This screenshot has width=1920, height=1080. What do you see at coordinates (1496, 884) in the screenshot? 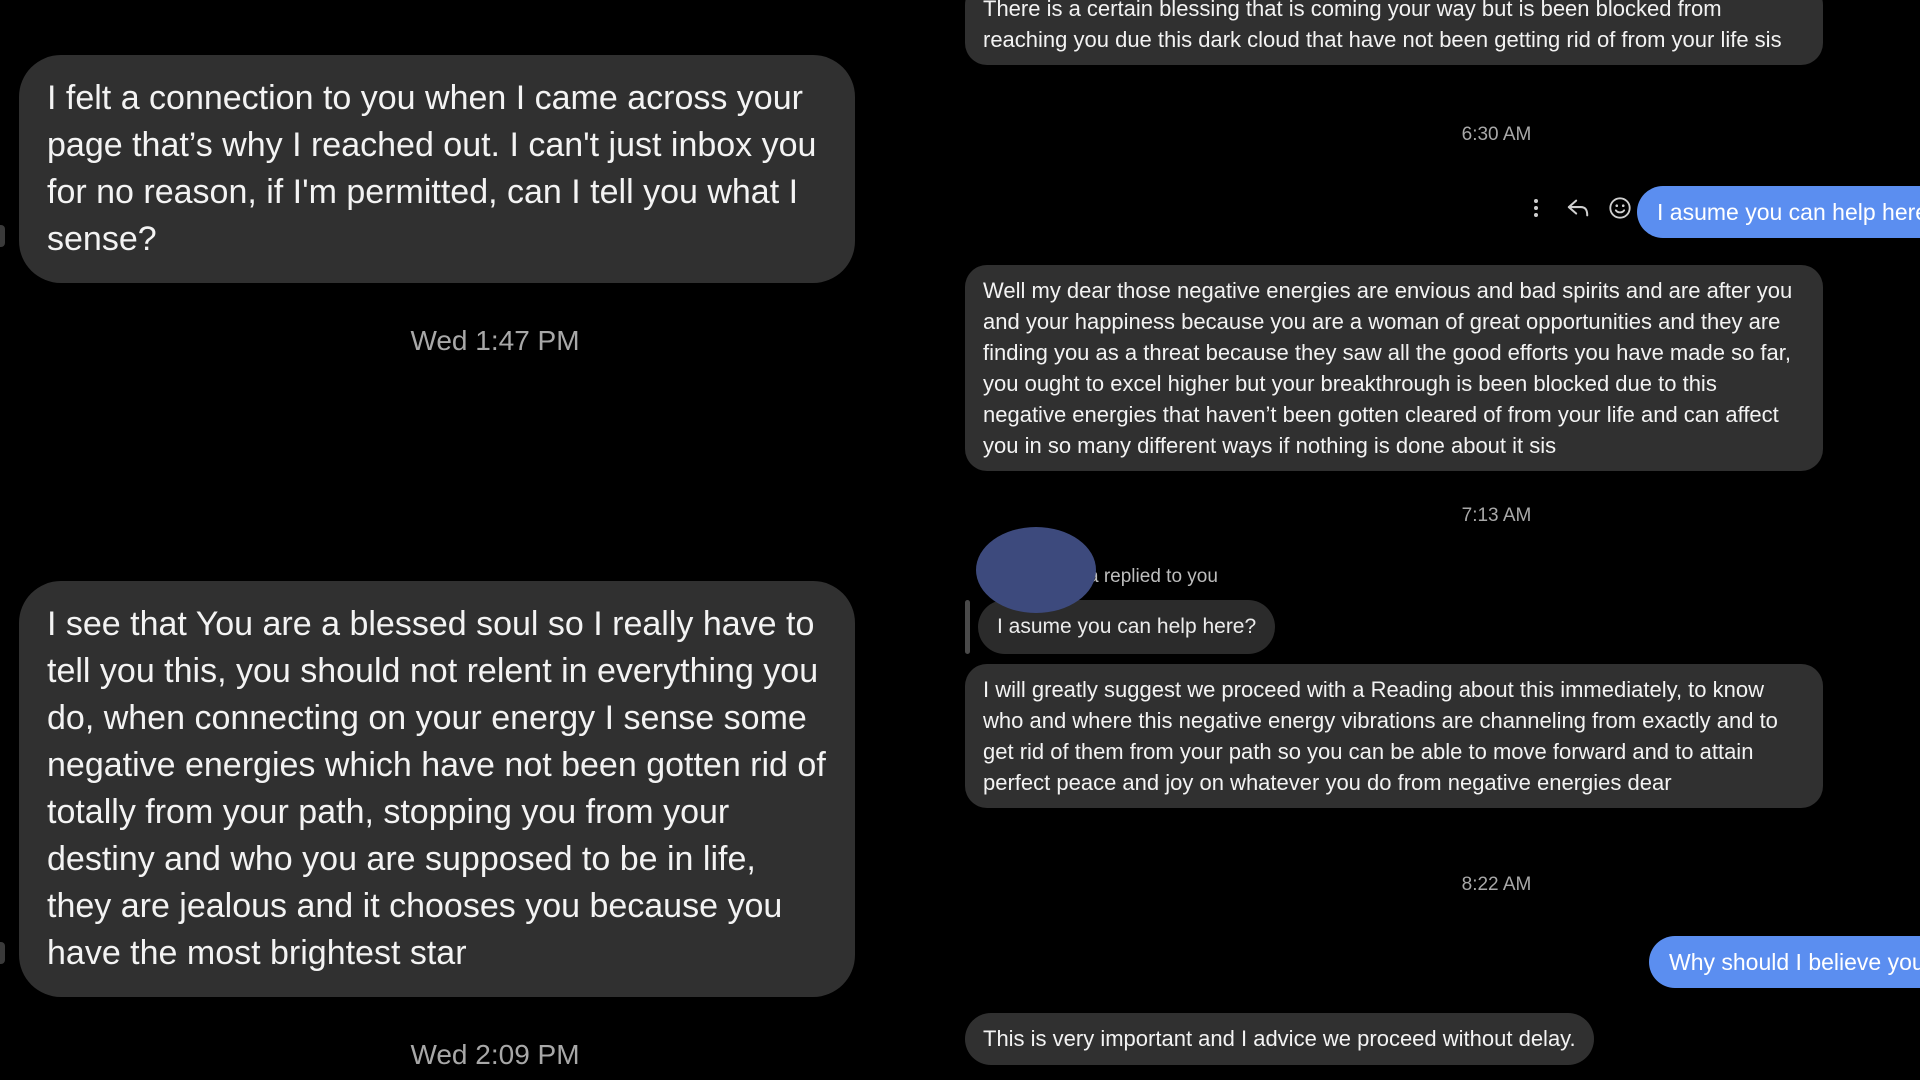
I see `timestamp: 8:22 AM` at bounding box center [1496, 884].